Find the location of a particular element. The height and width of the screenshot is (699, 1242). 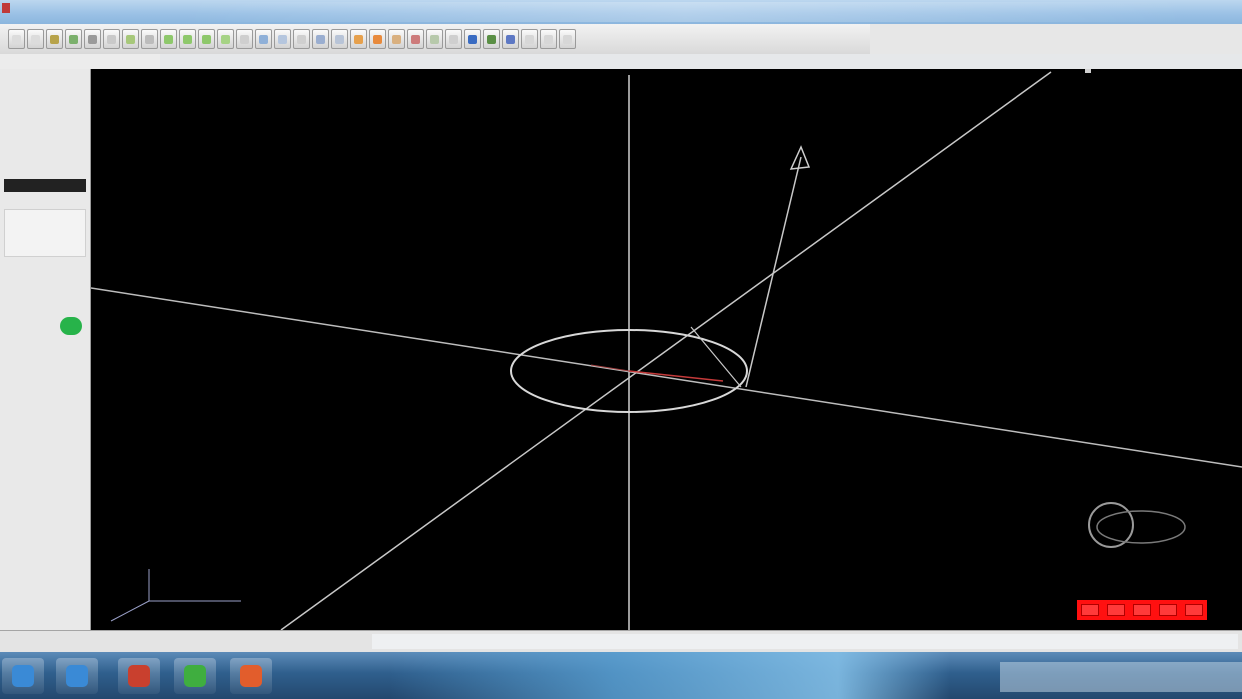

cube-icon is located at coordinates (92, 39).